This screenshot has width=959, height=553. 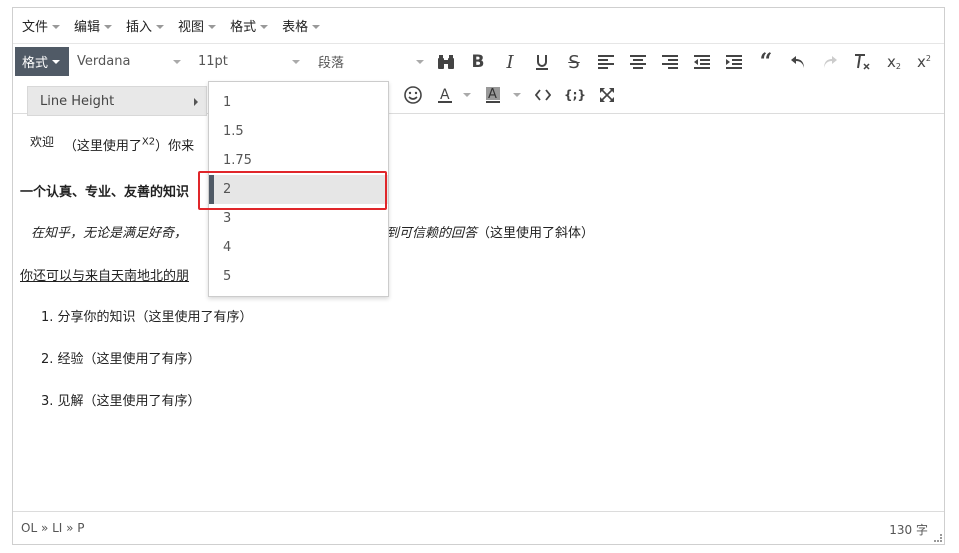 What do you see at coordinates (227, 218) in the screenshot?
I see `option-label: 3` at bounding box center [227, 218].